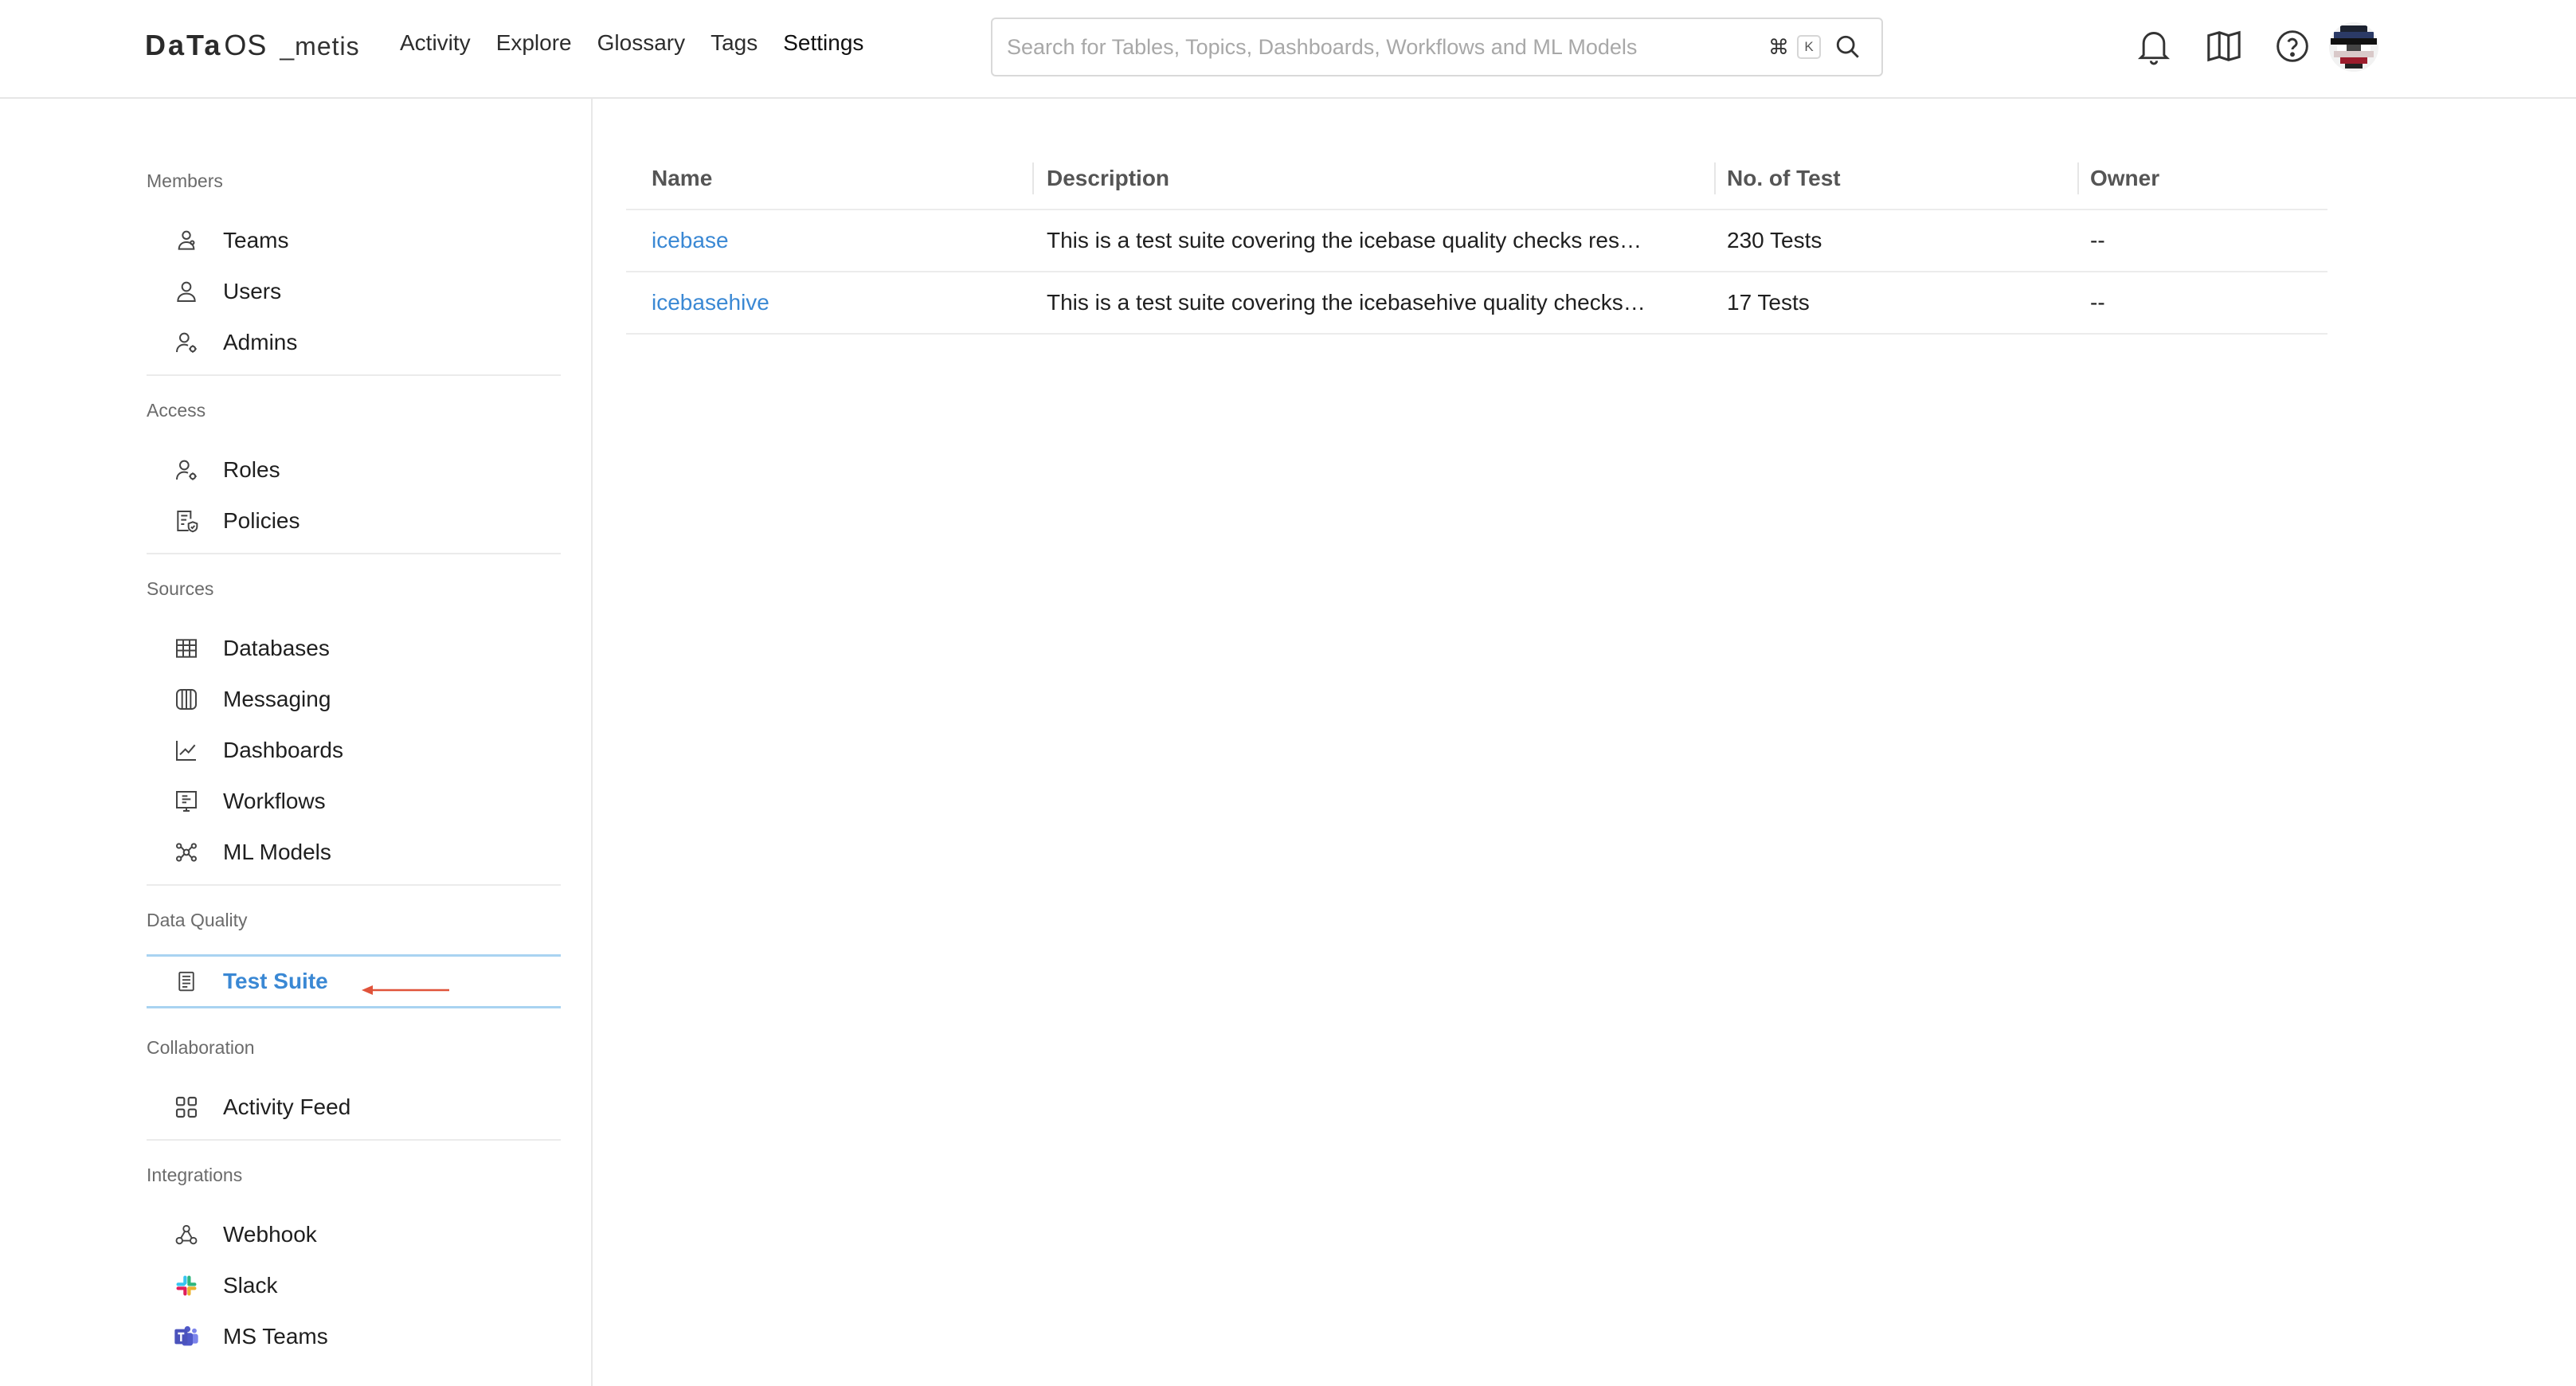  I want to click on avatar, so click(2353, 47).